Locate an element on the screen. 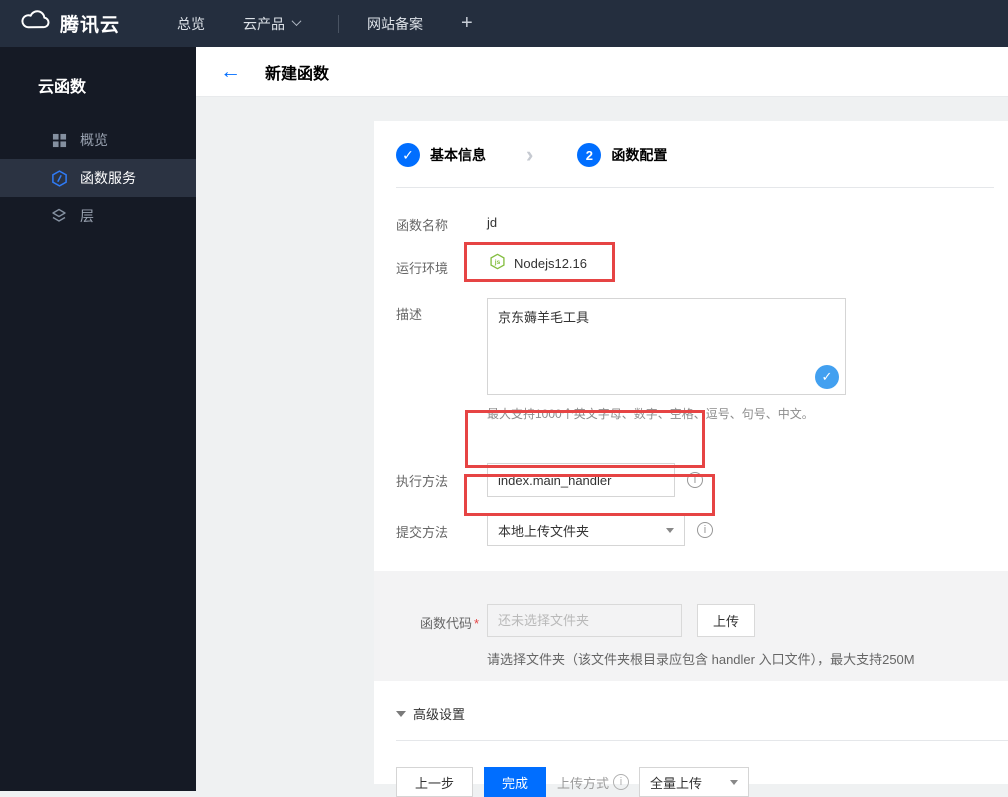  sidebar-item-function-service: 函数服务 is located at coordinates (98, 178).